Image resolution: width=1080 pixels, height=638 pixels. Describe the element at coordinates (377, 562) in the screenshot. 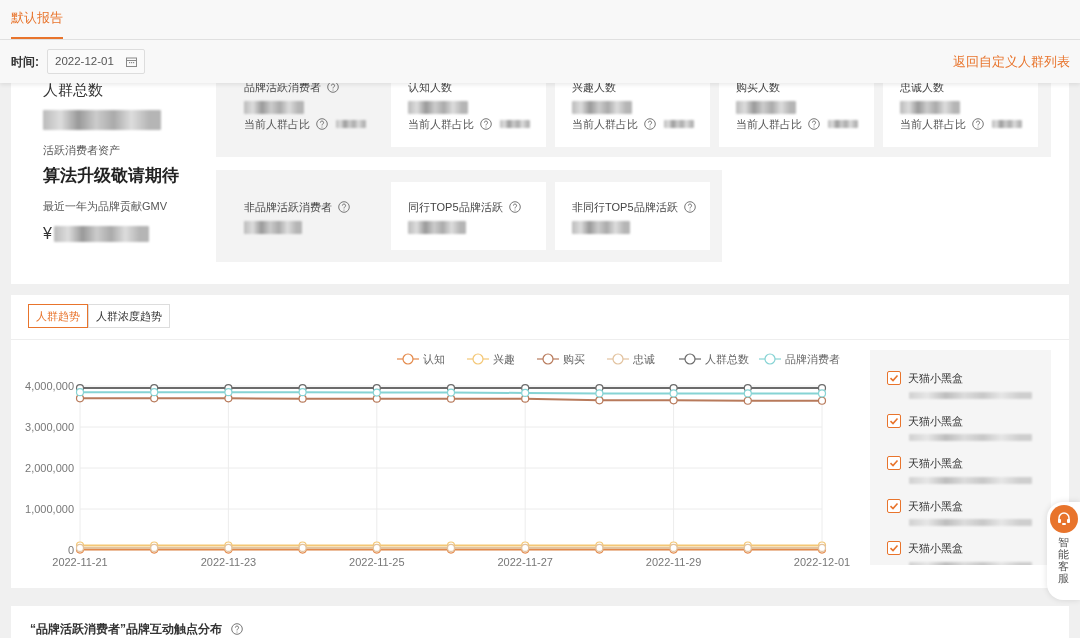

I see `axis-label: 2022-11-25` at that location.